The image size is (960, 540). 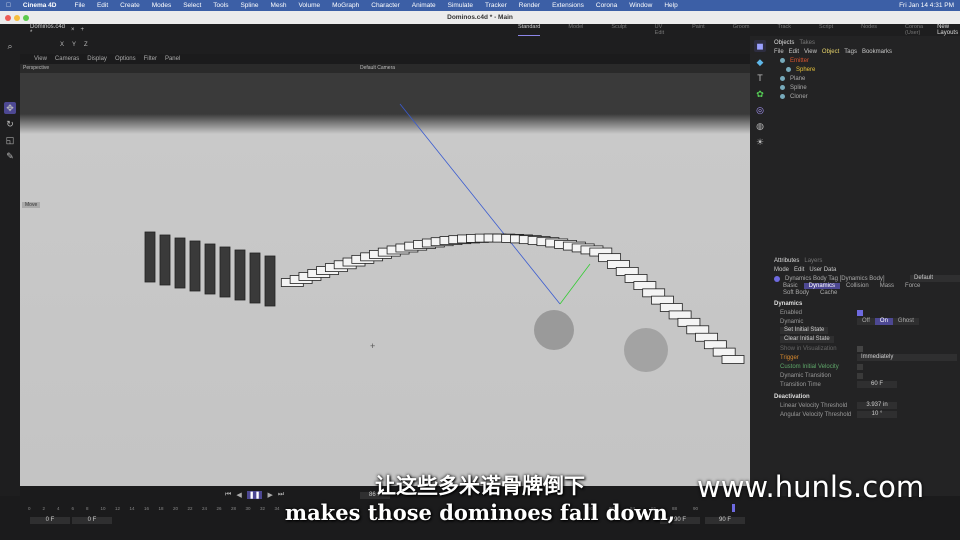 I want to click on menu-mesh: Mesh, so click(x=279, y=5).